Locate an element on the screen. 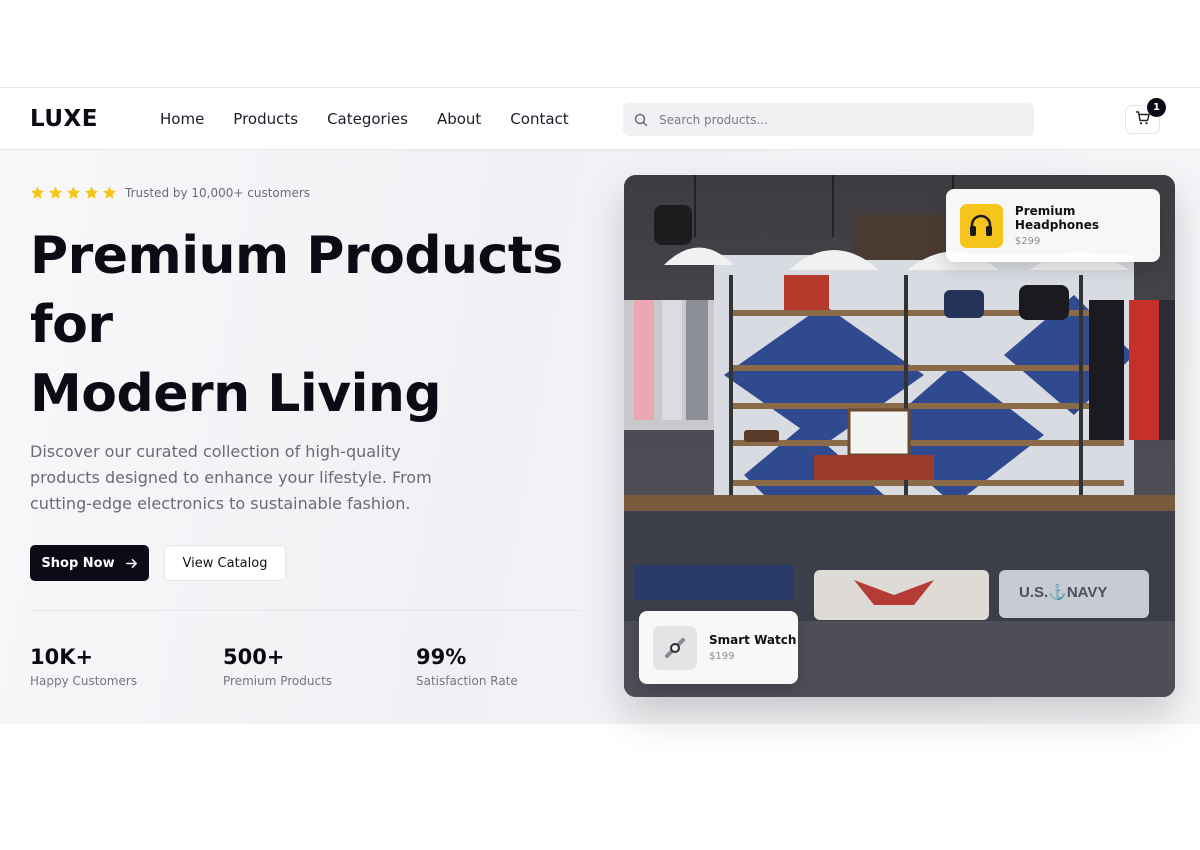 This screenshot has height=850, width=1200. watch-icon is located at coordinates (675, 647).